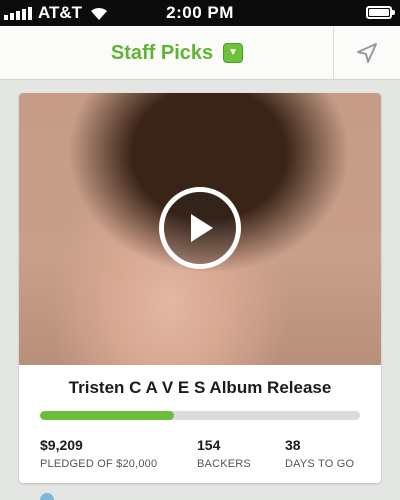  Describe the element at coordinates (320, 464) in the screenshot. I see `stat-label: DAYS TO GO` at that location.